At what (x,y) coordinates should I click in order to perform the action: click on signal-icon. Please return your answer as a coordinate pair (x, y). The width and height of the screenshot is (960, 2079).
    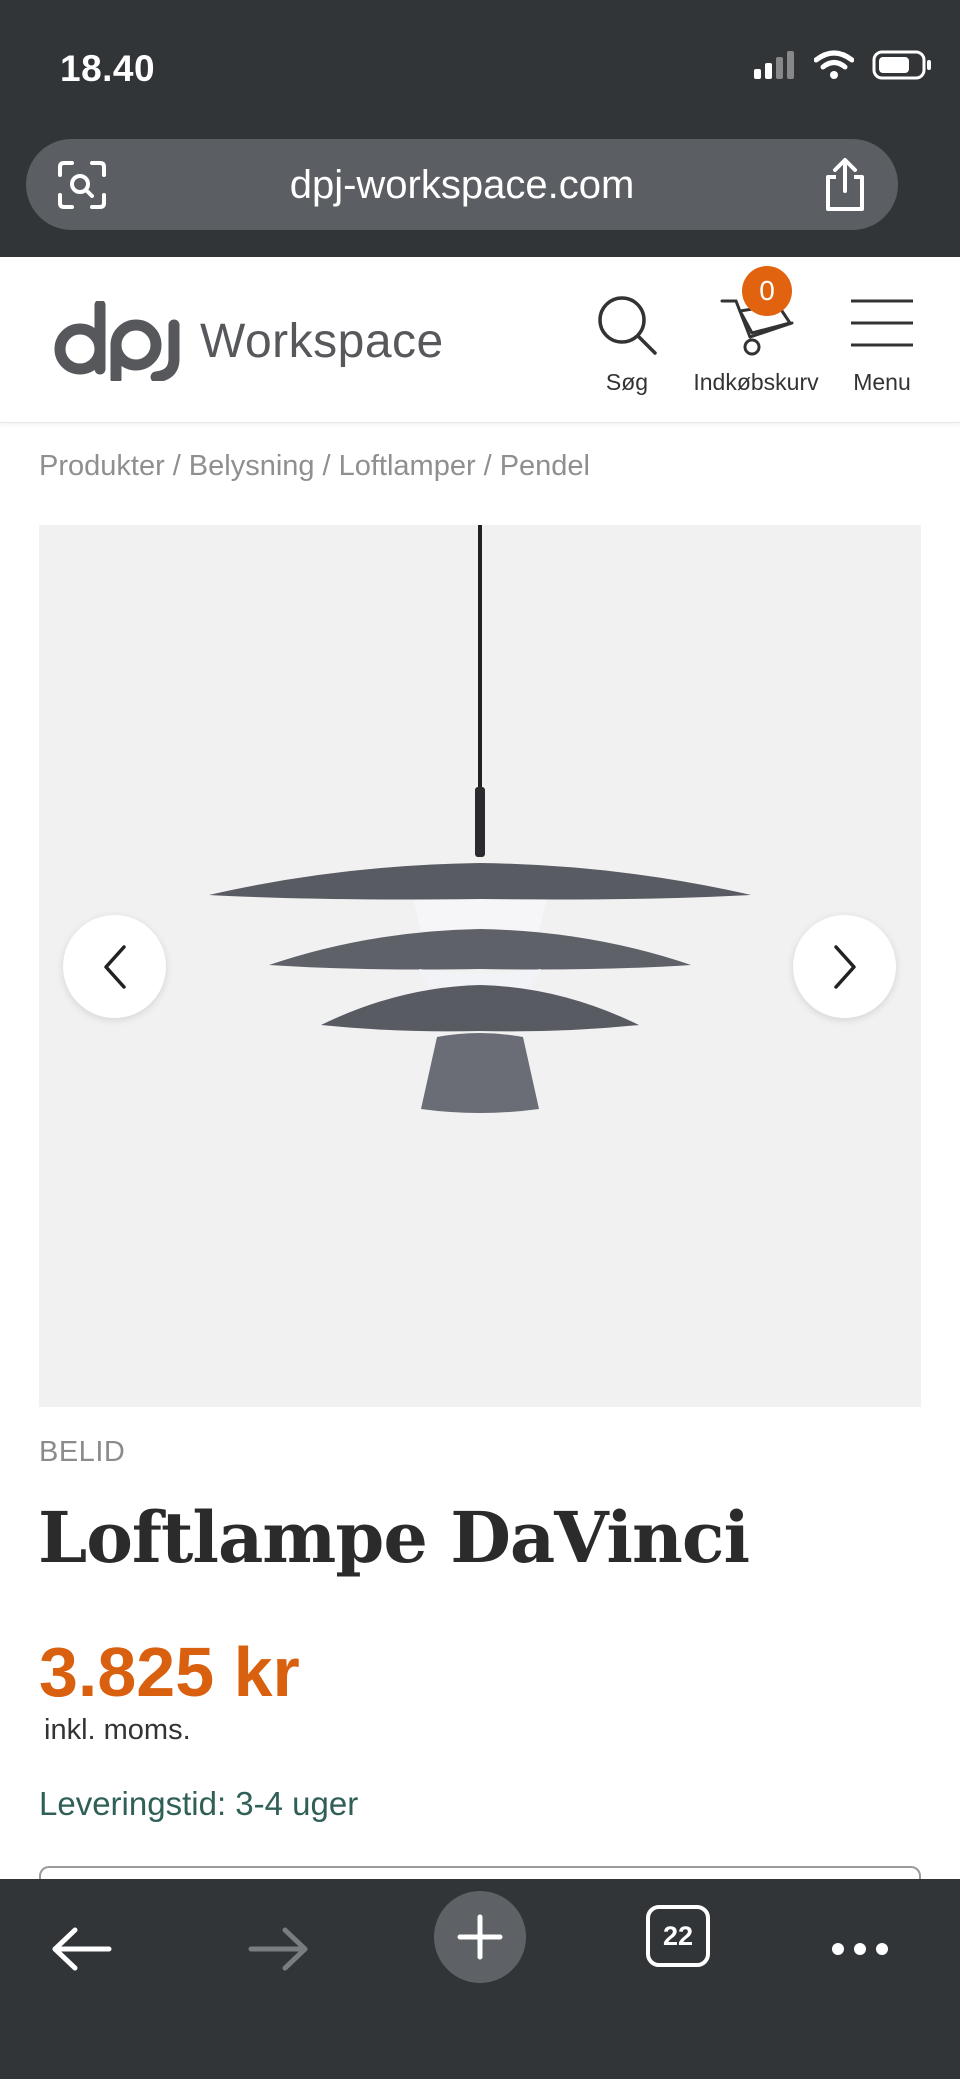
    Looking at the image, I should click on (774, 65).